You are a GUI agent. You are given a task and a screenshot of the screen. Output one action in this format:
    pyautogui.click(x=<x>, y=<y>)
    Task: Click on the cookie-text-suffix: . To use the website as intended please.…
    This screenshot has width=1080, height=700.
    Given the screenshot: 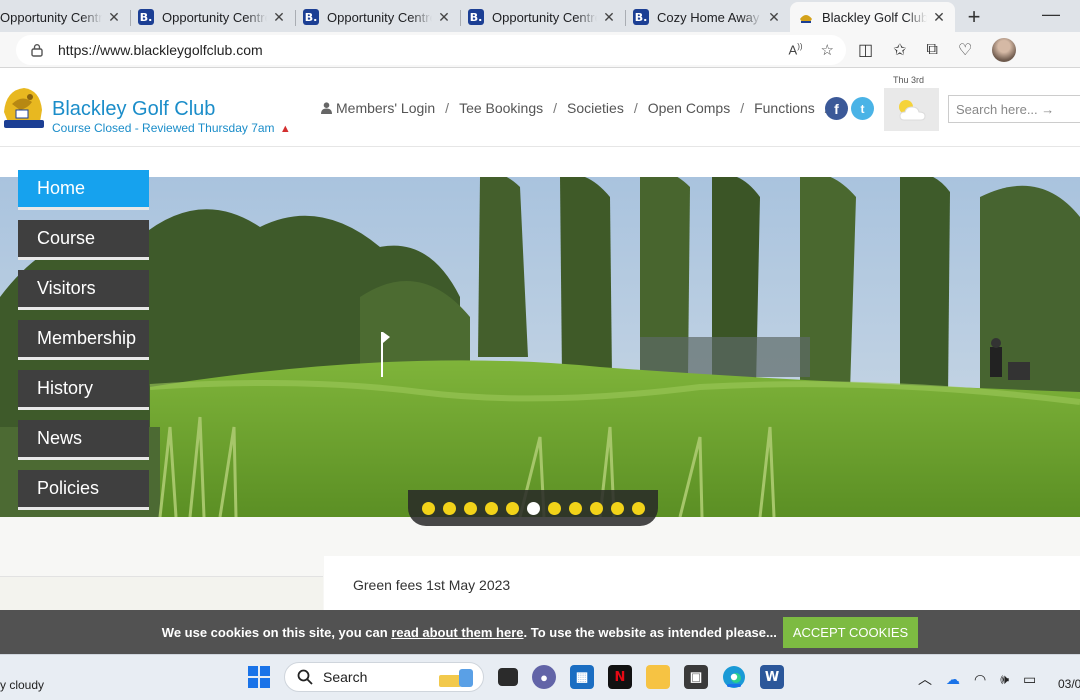 What is the action you would take?
    pyautogui.click(x=650, y=632)
    